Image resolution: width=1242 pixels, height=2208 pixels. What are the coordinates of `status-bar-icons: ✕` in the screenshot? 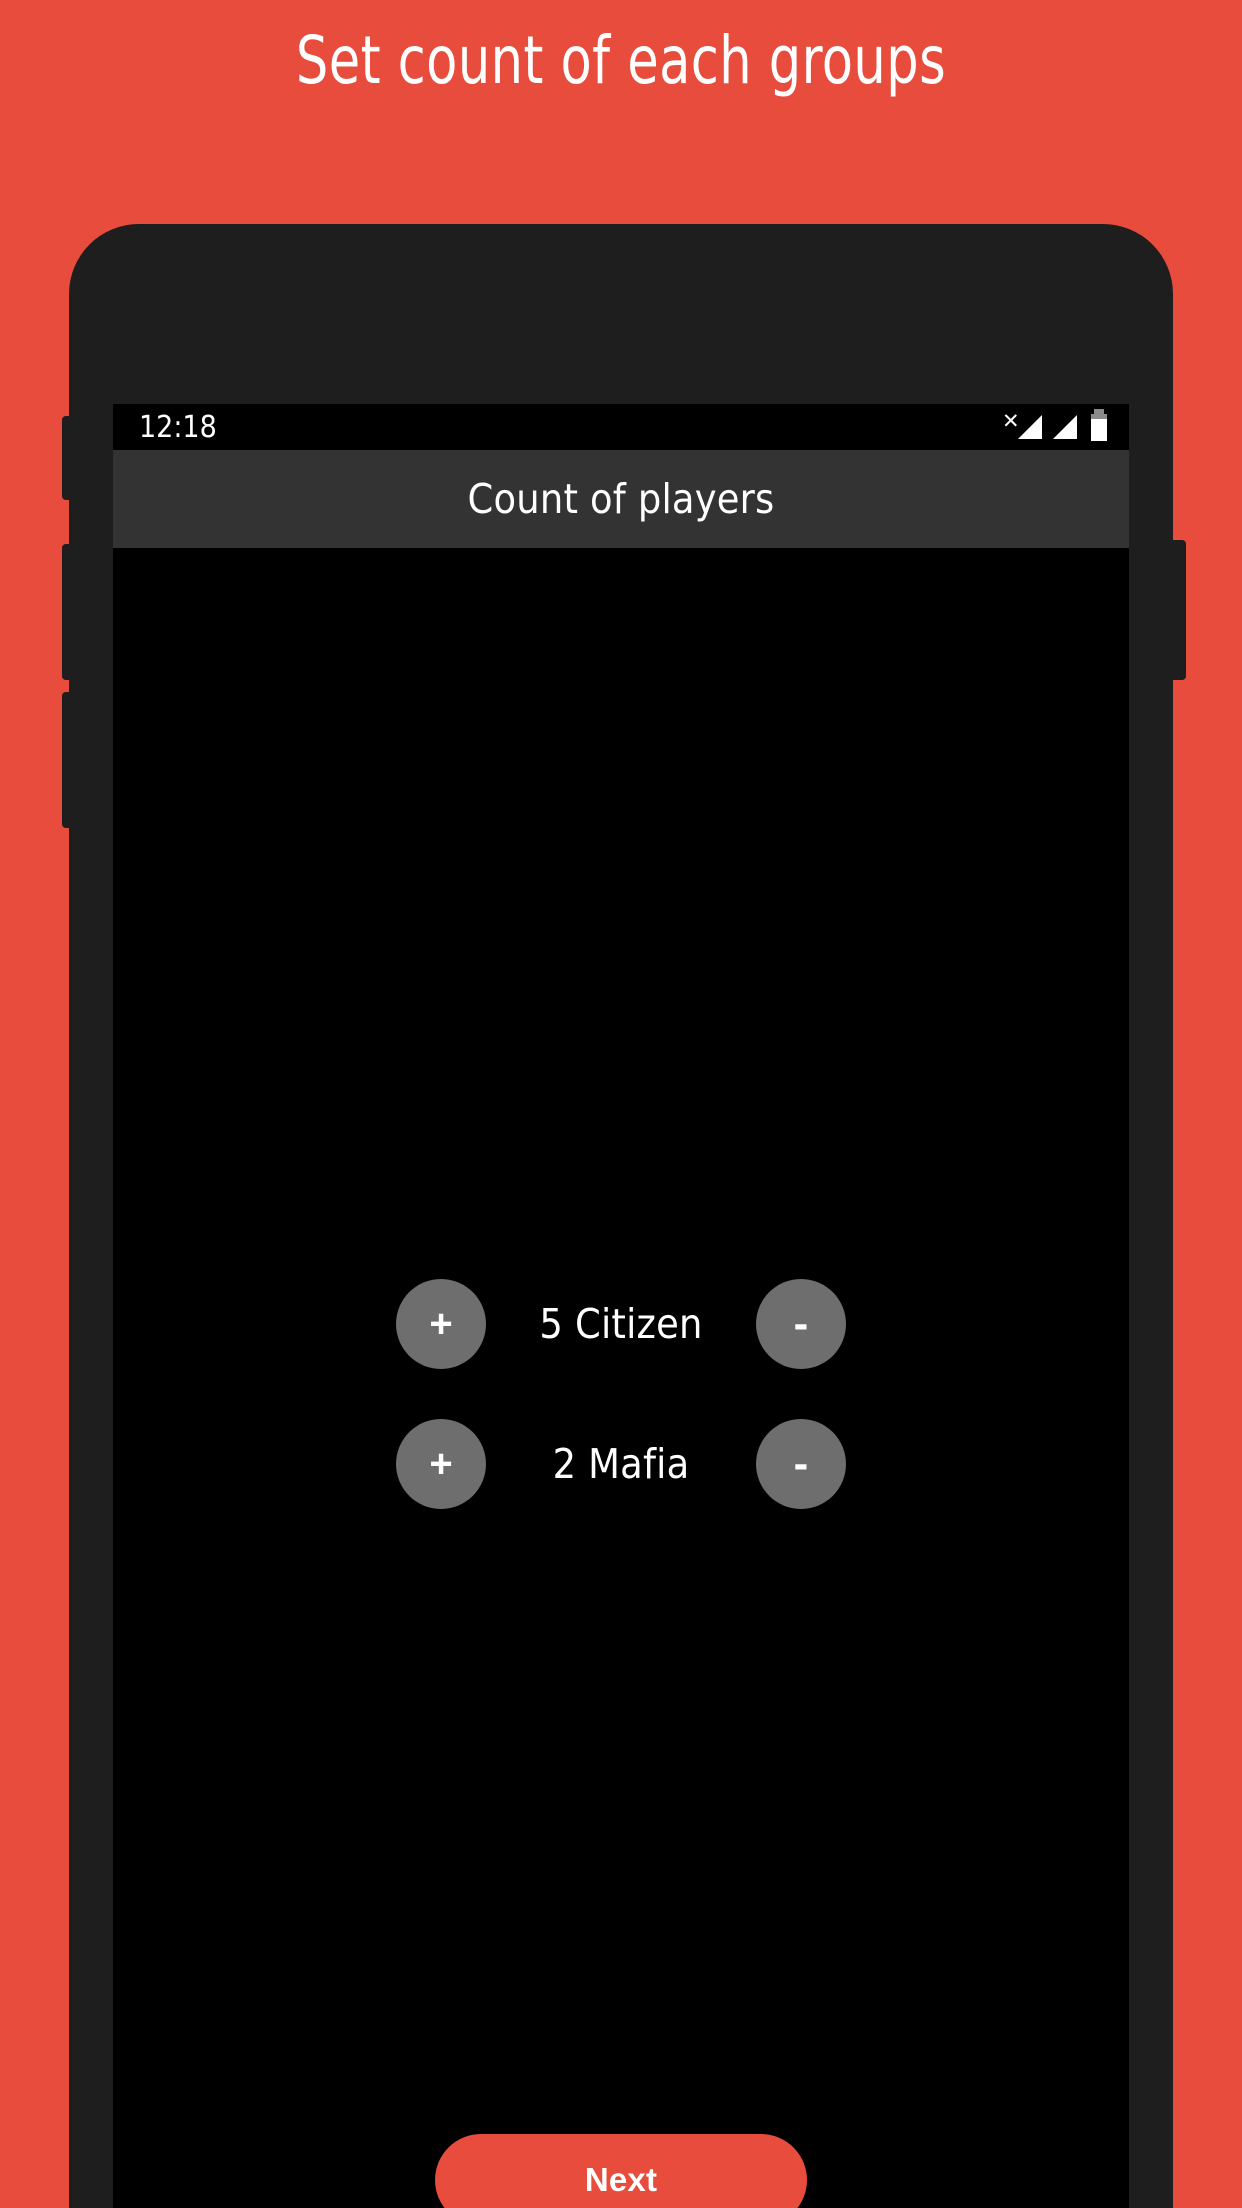 It's located at (1054, 424).